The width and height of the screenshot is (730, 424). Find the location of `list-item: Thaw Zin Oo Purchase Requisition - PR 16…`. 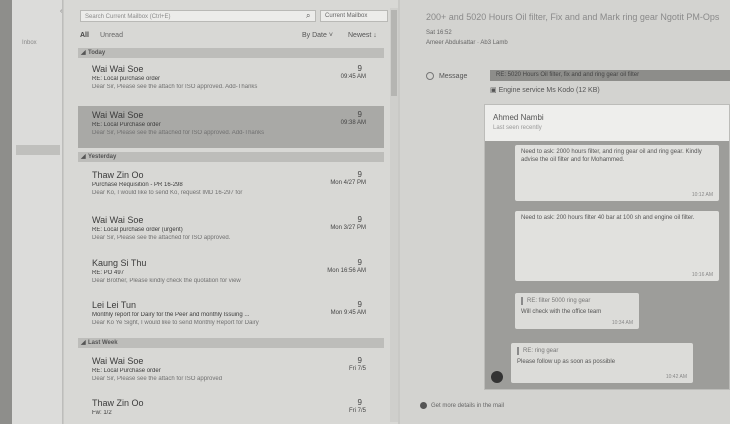

list-item: Thaw Zin Oo Purchase Requisition - PR 16… is located at coordinates (231, 187).